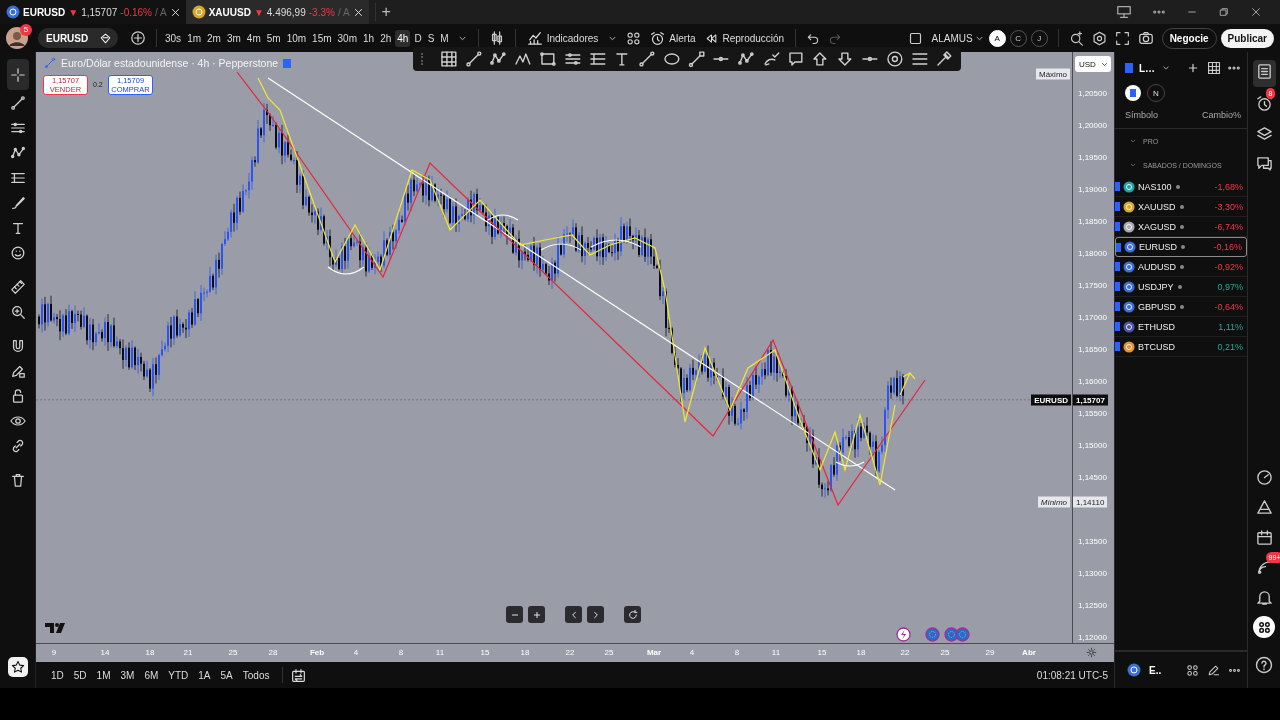 This screenshot has width=1280, height=720. I want to click on arrow-drawing, so click(907, 384).